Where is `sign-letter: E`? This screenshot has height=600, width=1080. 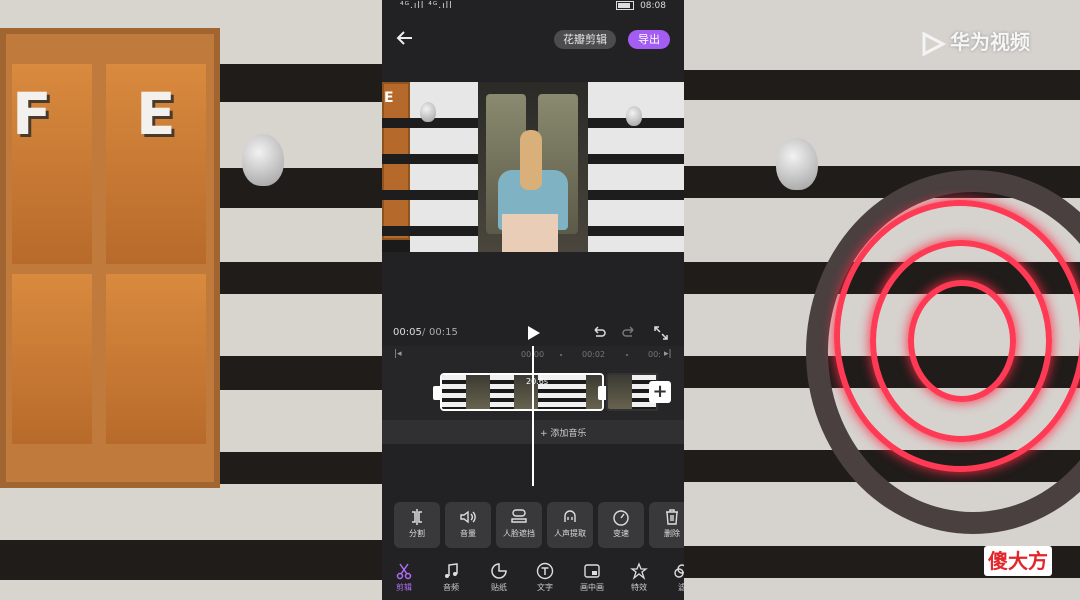 sign-letter: E is located at coordinates (156, 114).